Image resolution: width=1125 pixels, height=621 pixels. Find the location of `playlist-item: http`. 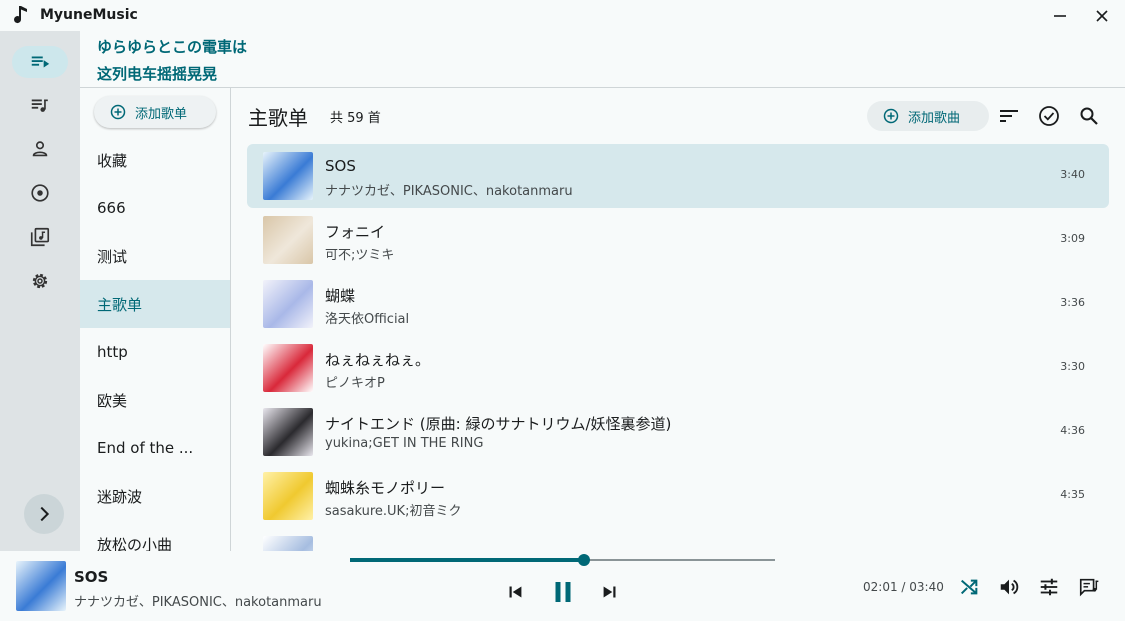

playlist-item: http is located at coordinates (155, 352).